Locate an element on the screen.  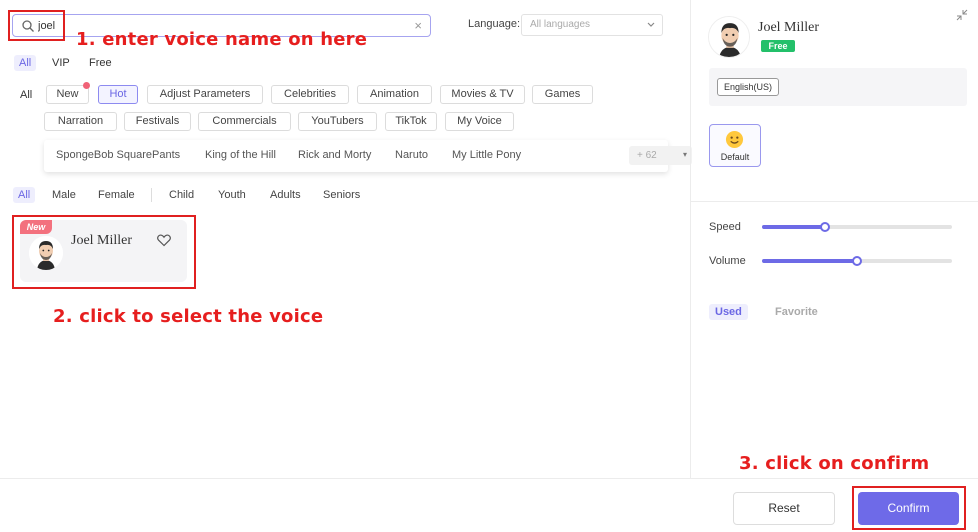
category-label: Animation is located at coordinates (394, 94).